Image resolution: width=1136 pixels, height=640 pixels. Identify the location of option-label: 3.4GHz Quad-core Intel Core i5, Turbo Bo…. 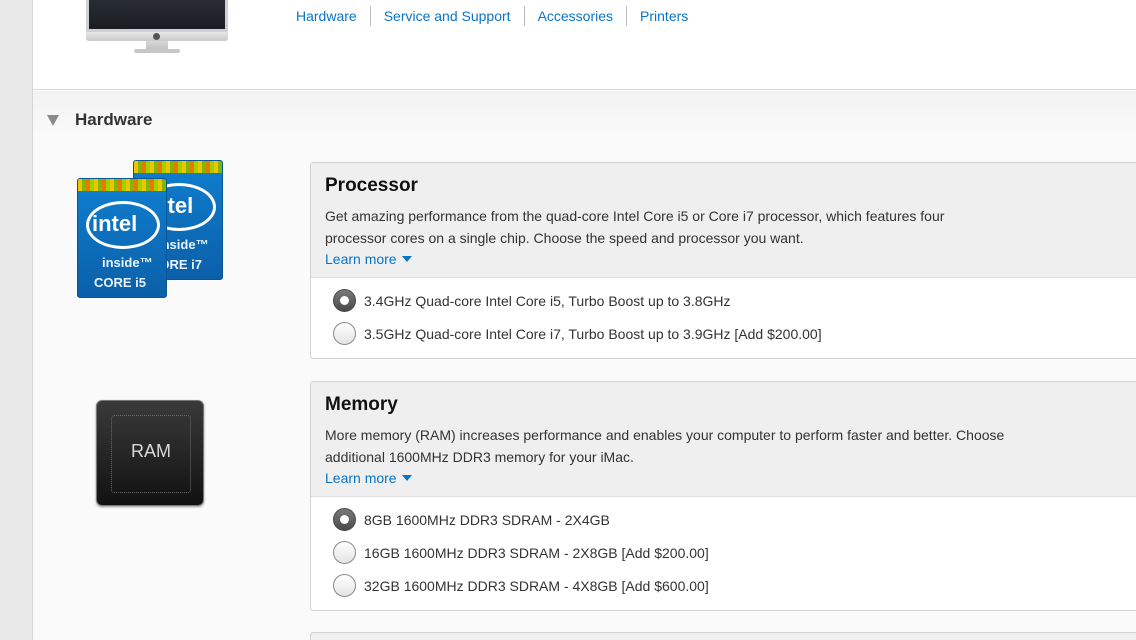
(547, 300).